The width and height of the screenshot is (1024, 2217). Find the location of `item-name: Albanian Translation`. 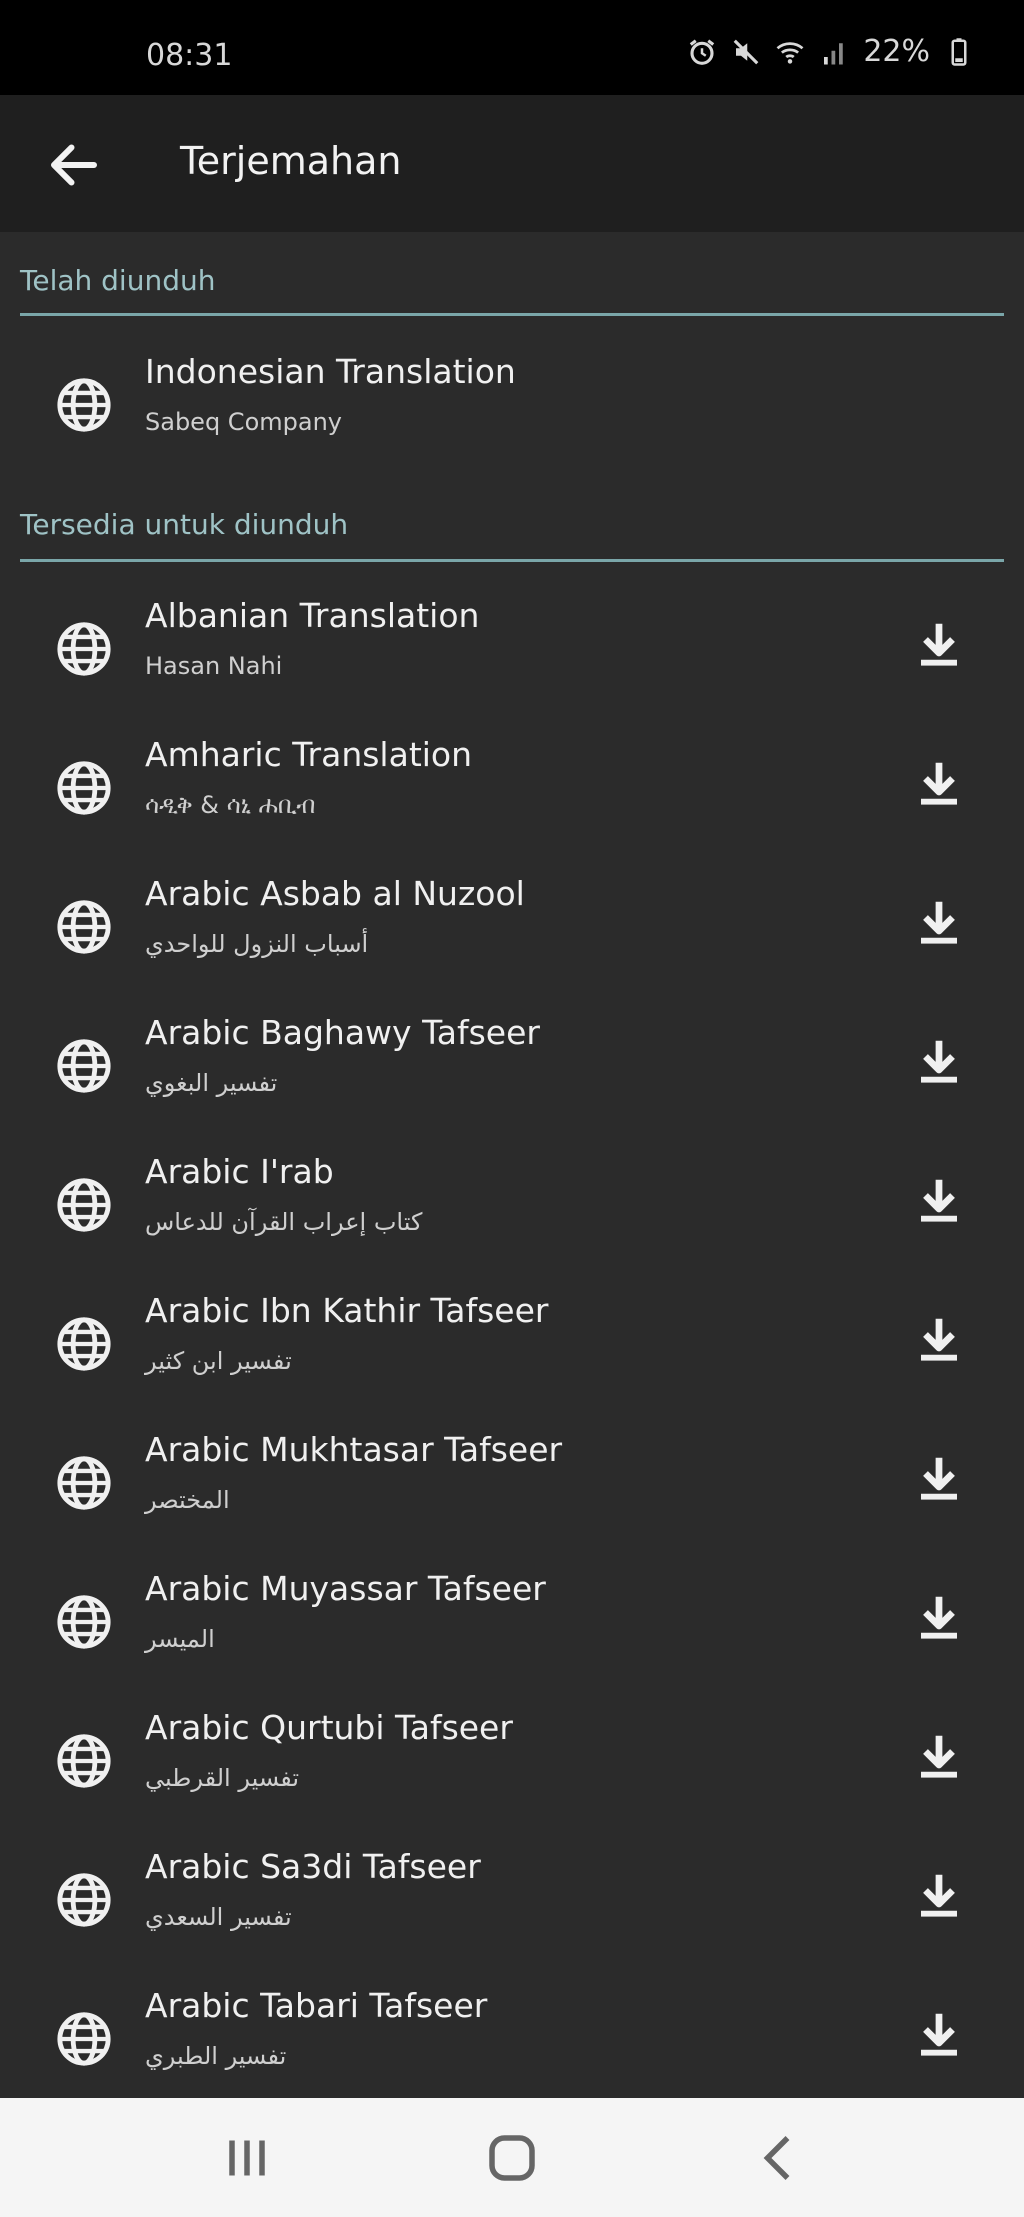

item-name: Albanian Translation is located at coordinates (312, 615).